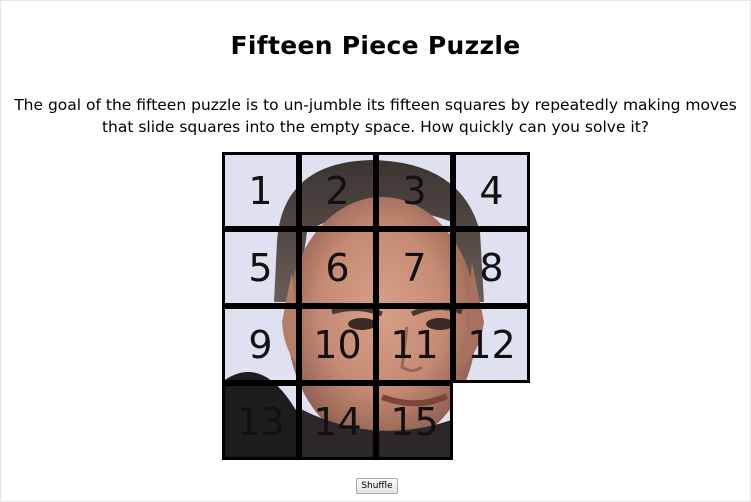  I want to click on puzzle-tile-9: 9, so click(260, 344).